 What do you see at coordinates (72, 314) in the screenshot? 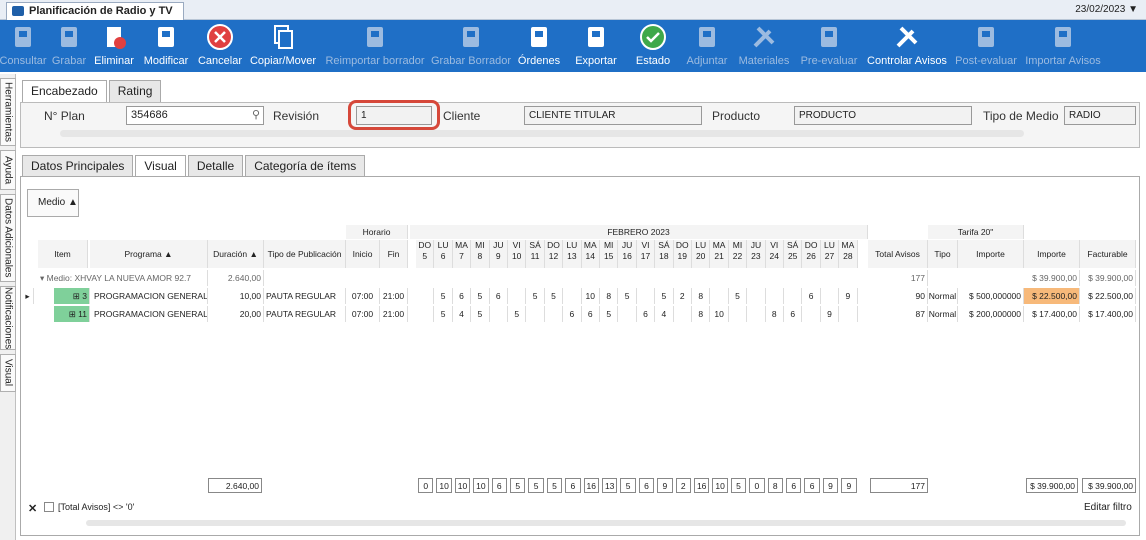
I see `row-item: ⊞ 11` at bounding box center [72, 314].